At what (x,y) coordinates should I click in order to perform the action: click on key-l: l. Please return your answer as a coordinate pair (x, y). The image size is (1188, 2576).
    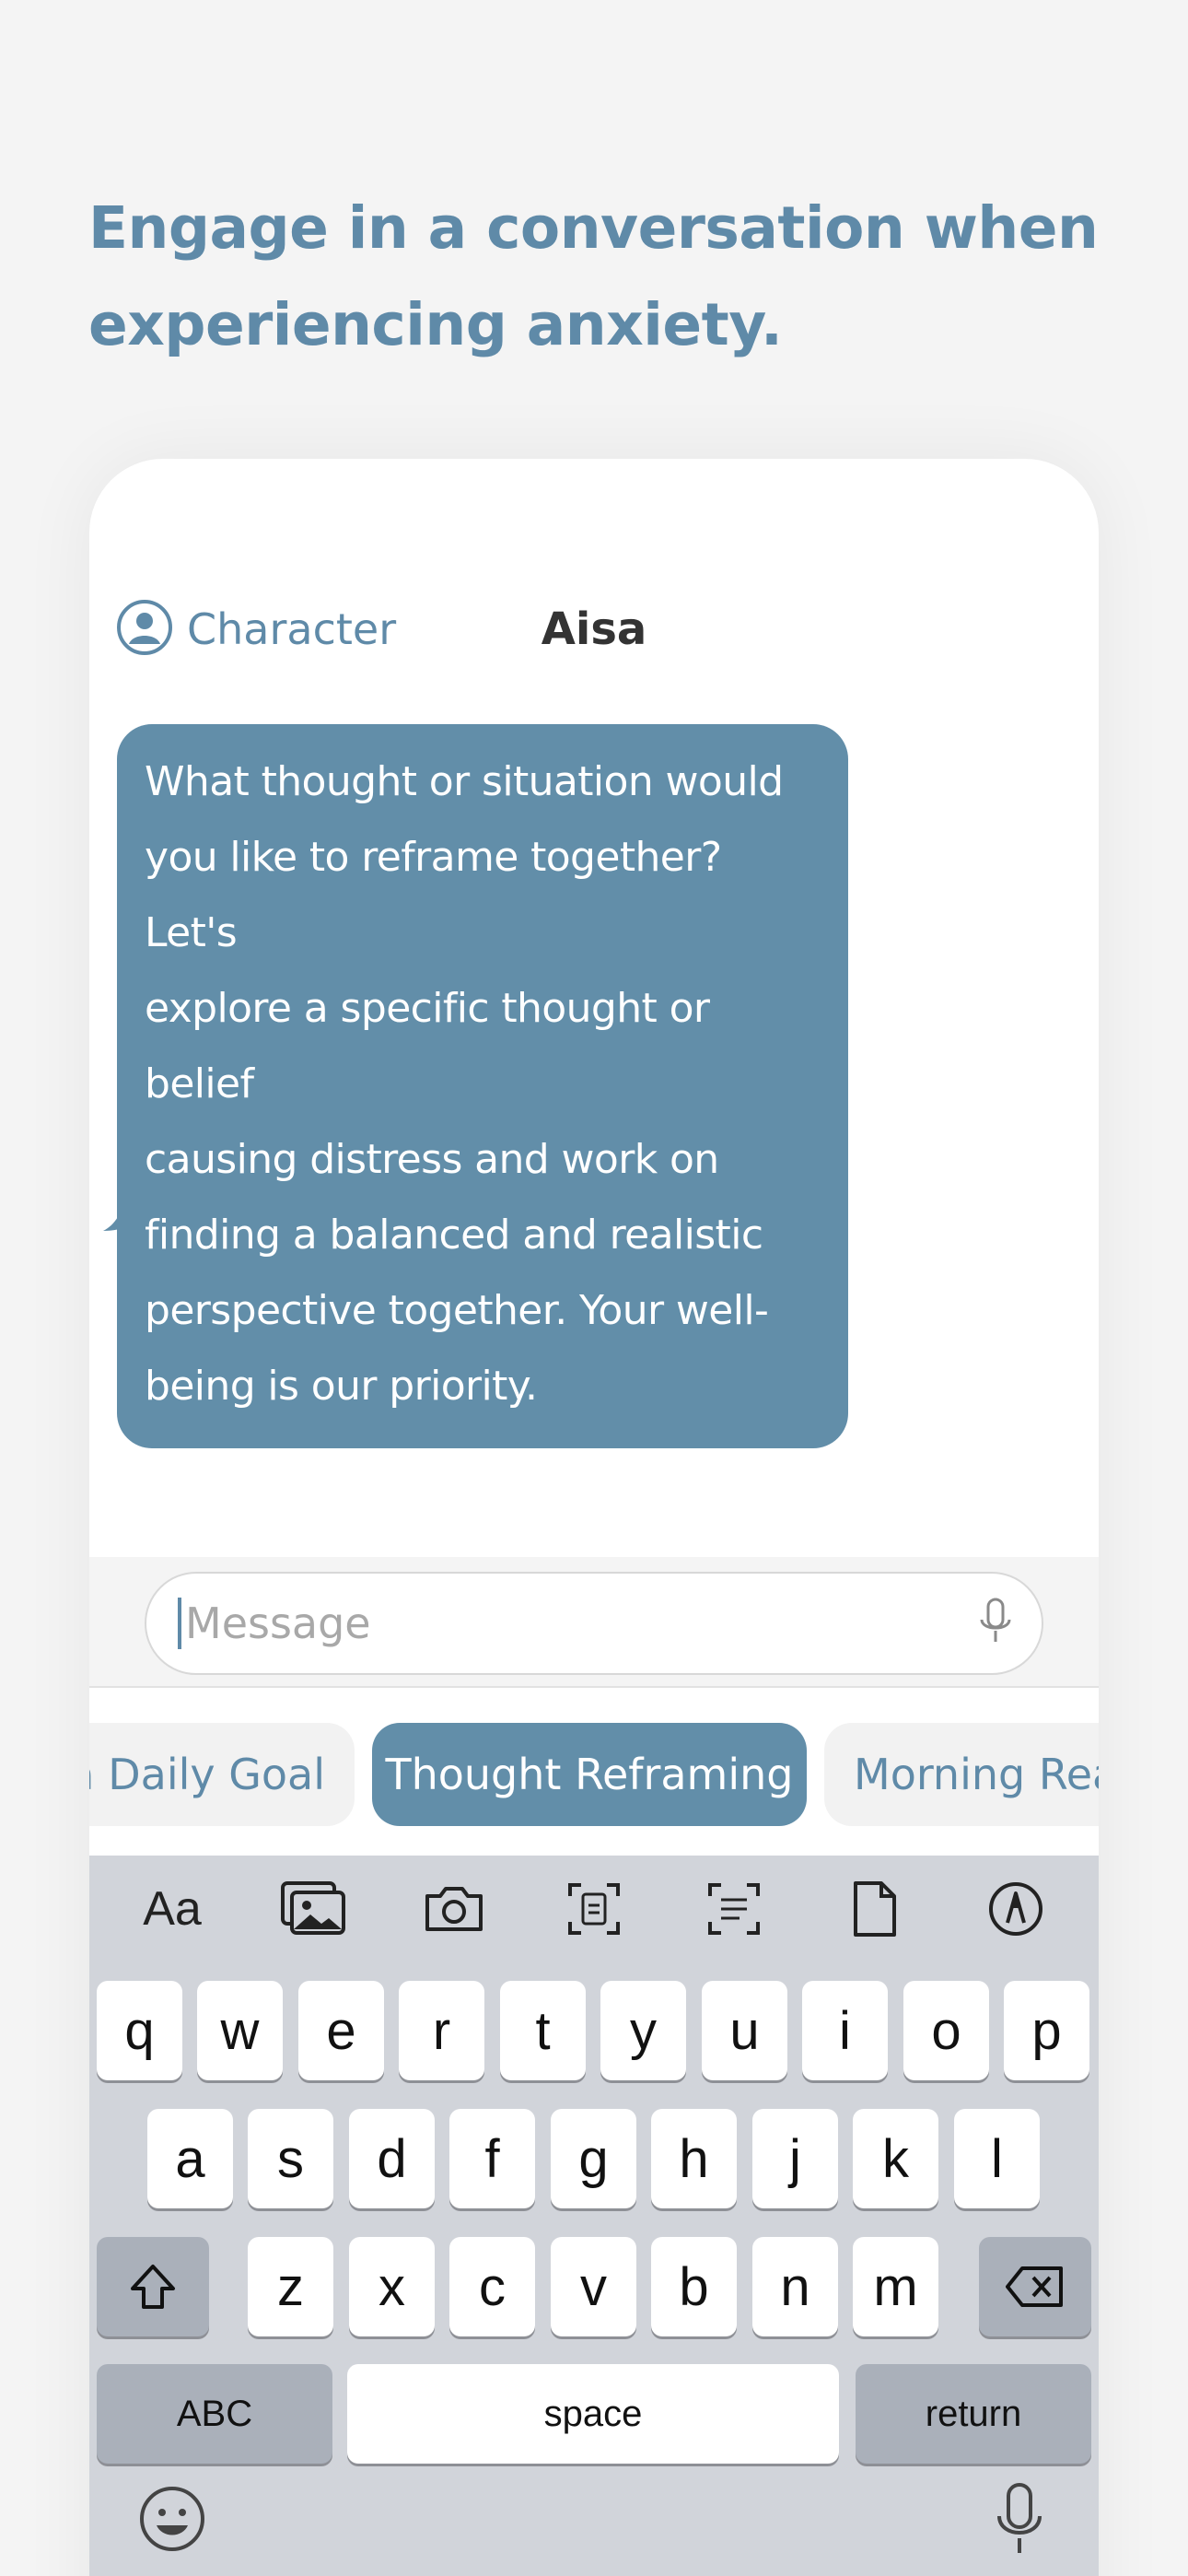
    Looking at the image, I should click on (997, 2158).